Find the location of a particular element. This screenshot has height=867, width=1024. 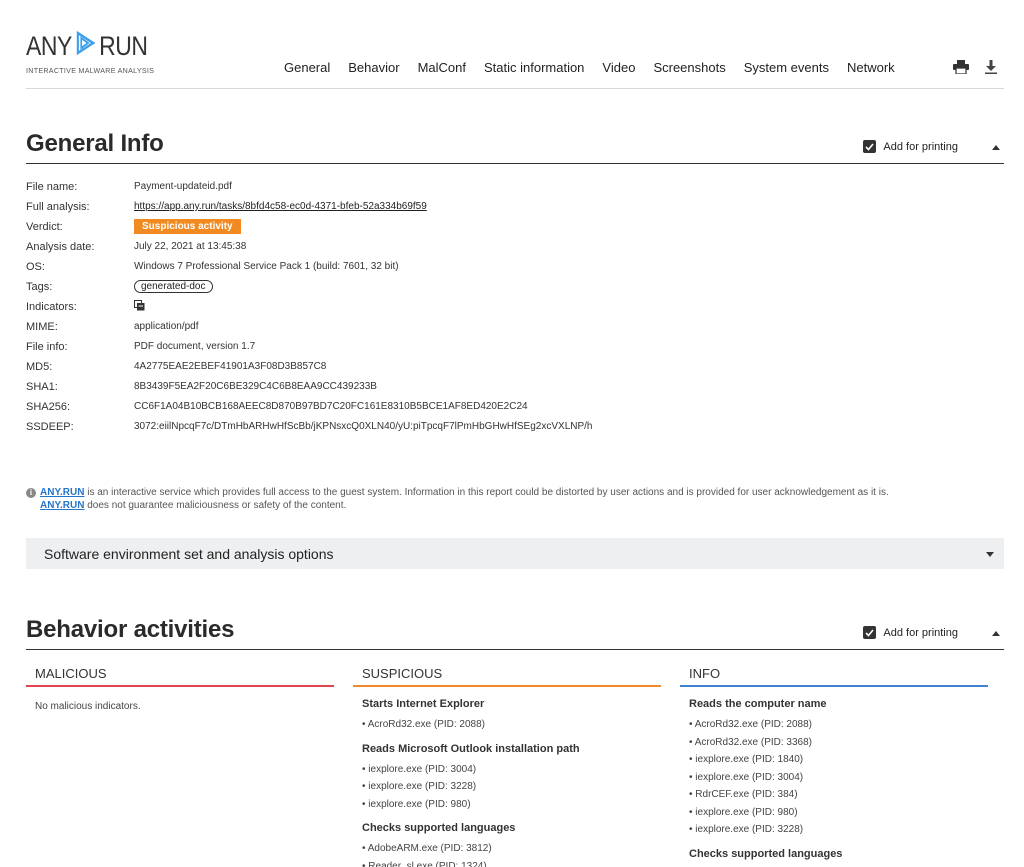

nav-static-information: Static information is located at coordinates (534, 67).